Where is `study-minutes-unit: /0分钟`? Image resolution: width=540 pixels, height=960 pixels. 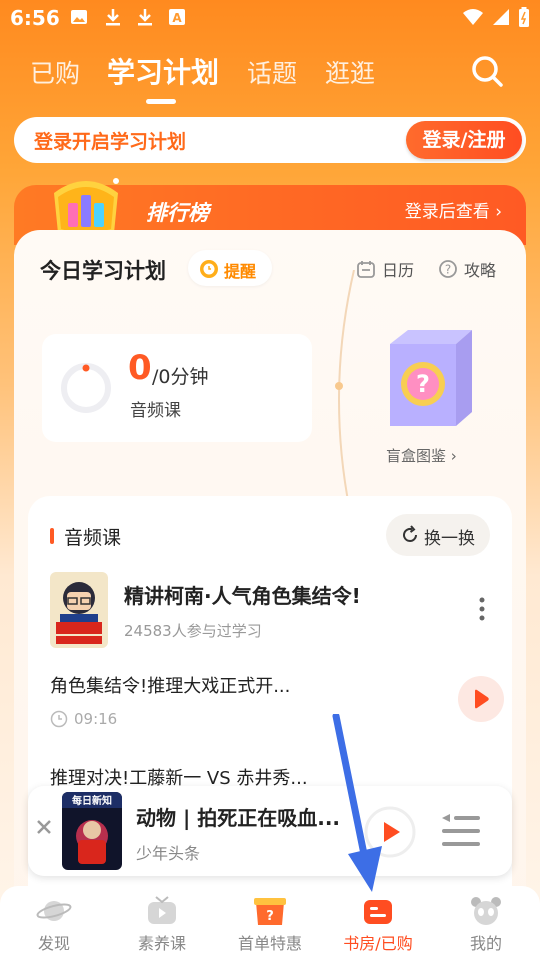
study-minutes-unit: /0分钟 is located at coordinates (180, 377).